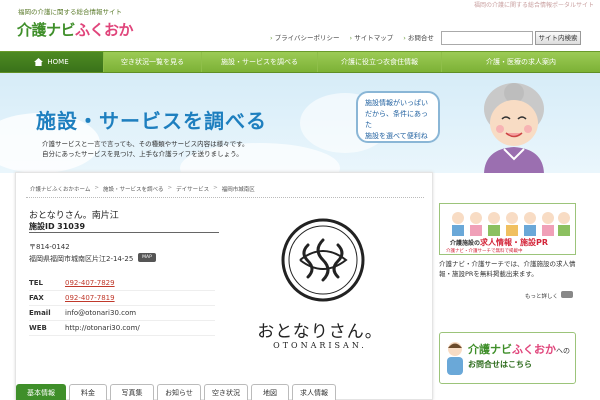 Image resolution: width=600 pixels, height=400 pixels. Describe the element at coordinates (490, 349) in the screenshot. I see `contact-banner-brand: 介護ナビ` at that location.